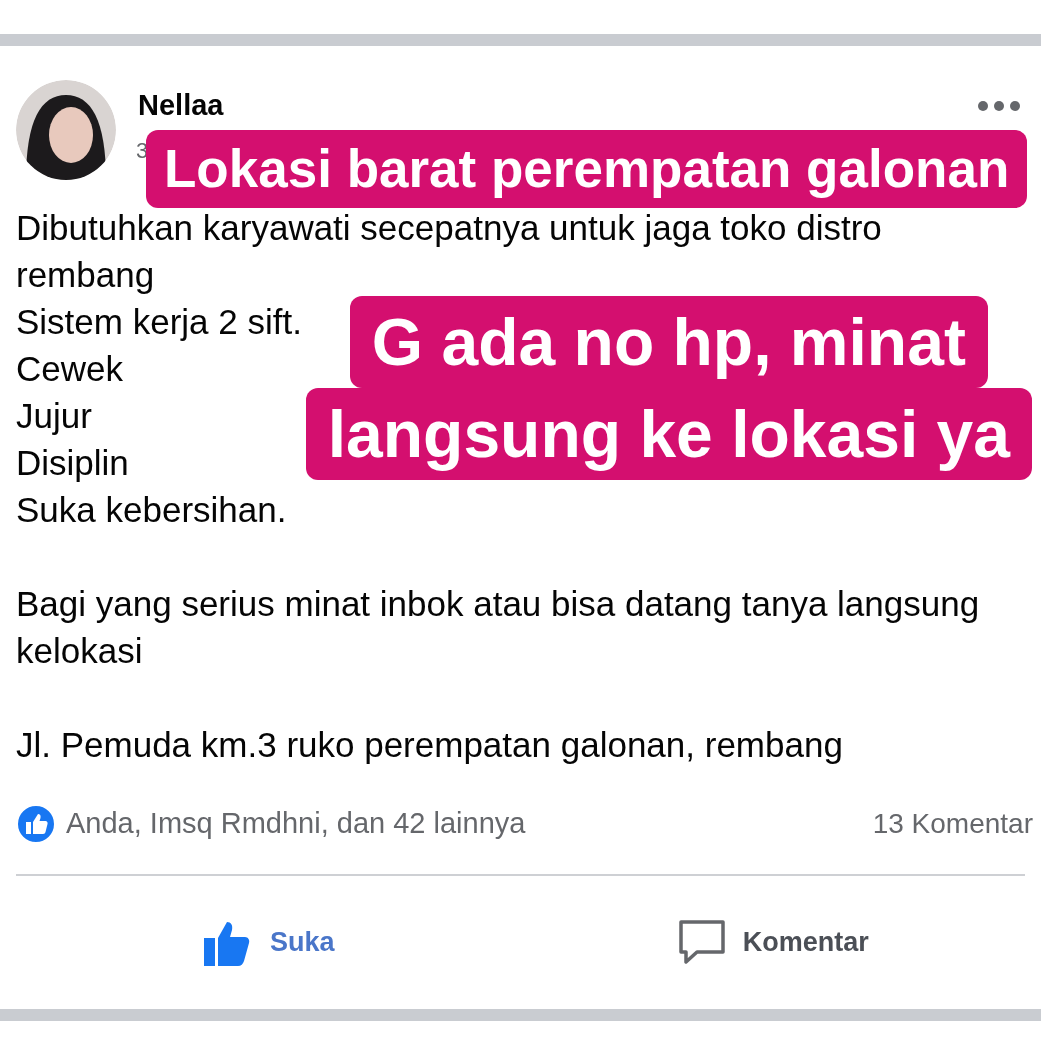 The image size is (1041, 1041). I want to click on comment-button: Komentar, so click(772, 942).